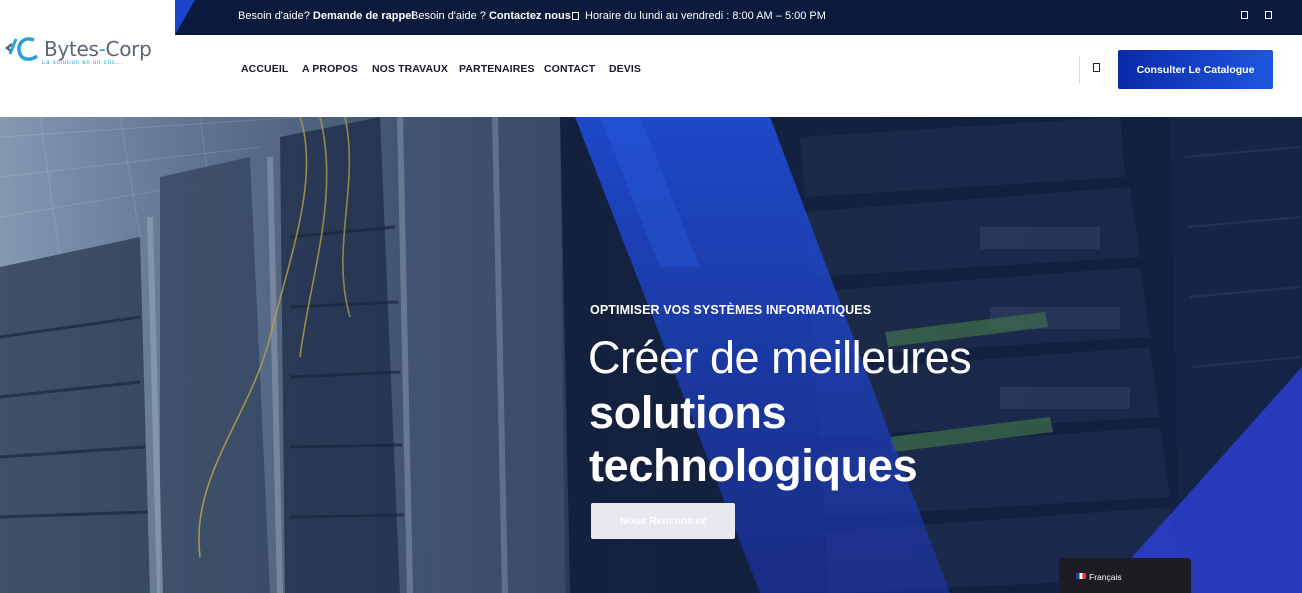  I want to click on logo-name: Bytes-Corp, so click(98, 49).